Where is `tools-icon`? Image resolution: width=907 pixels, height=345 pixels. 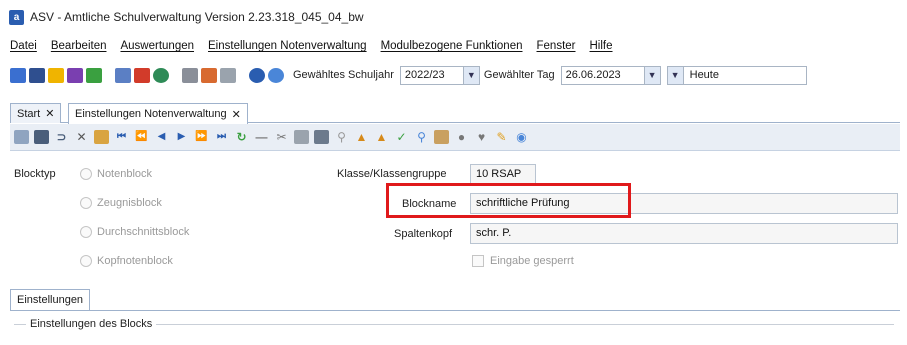 tools-icon is located at coordinates (228, 75).